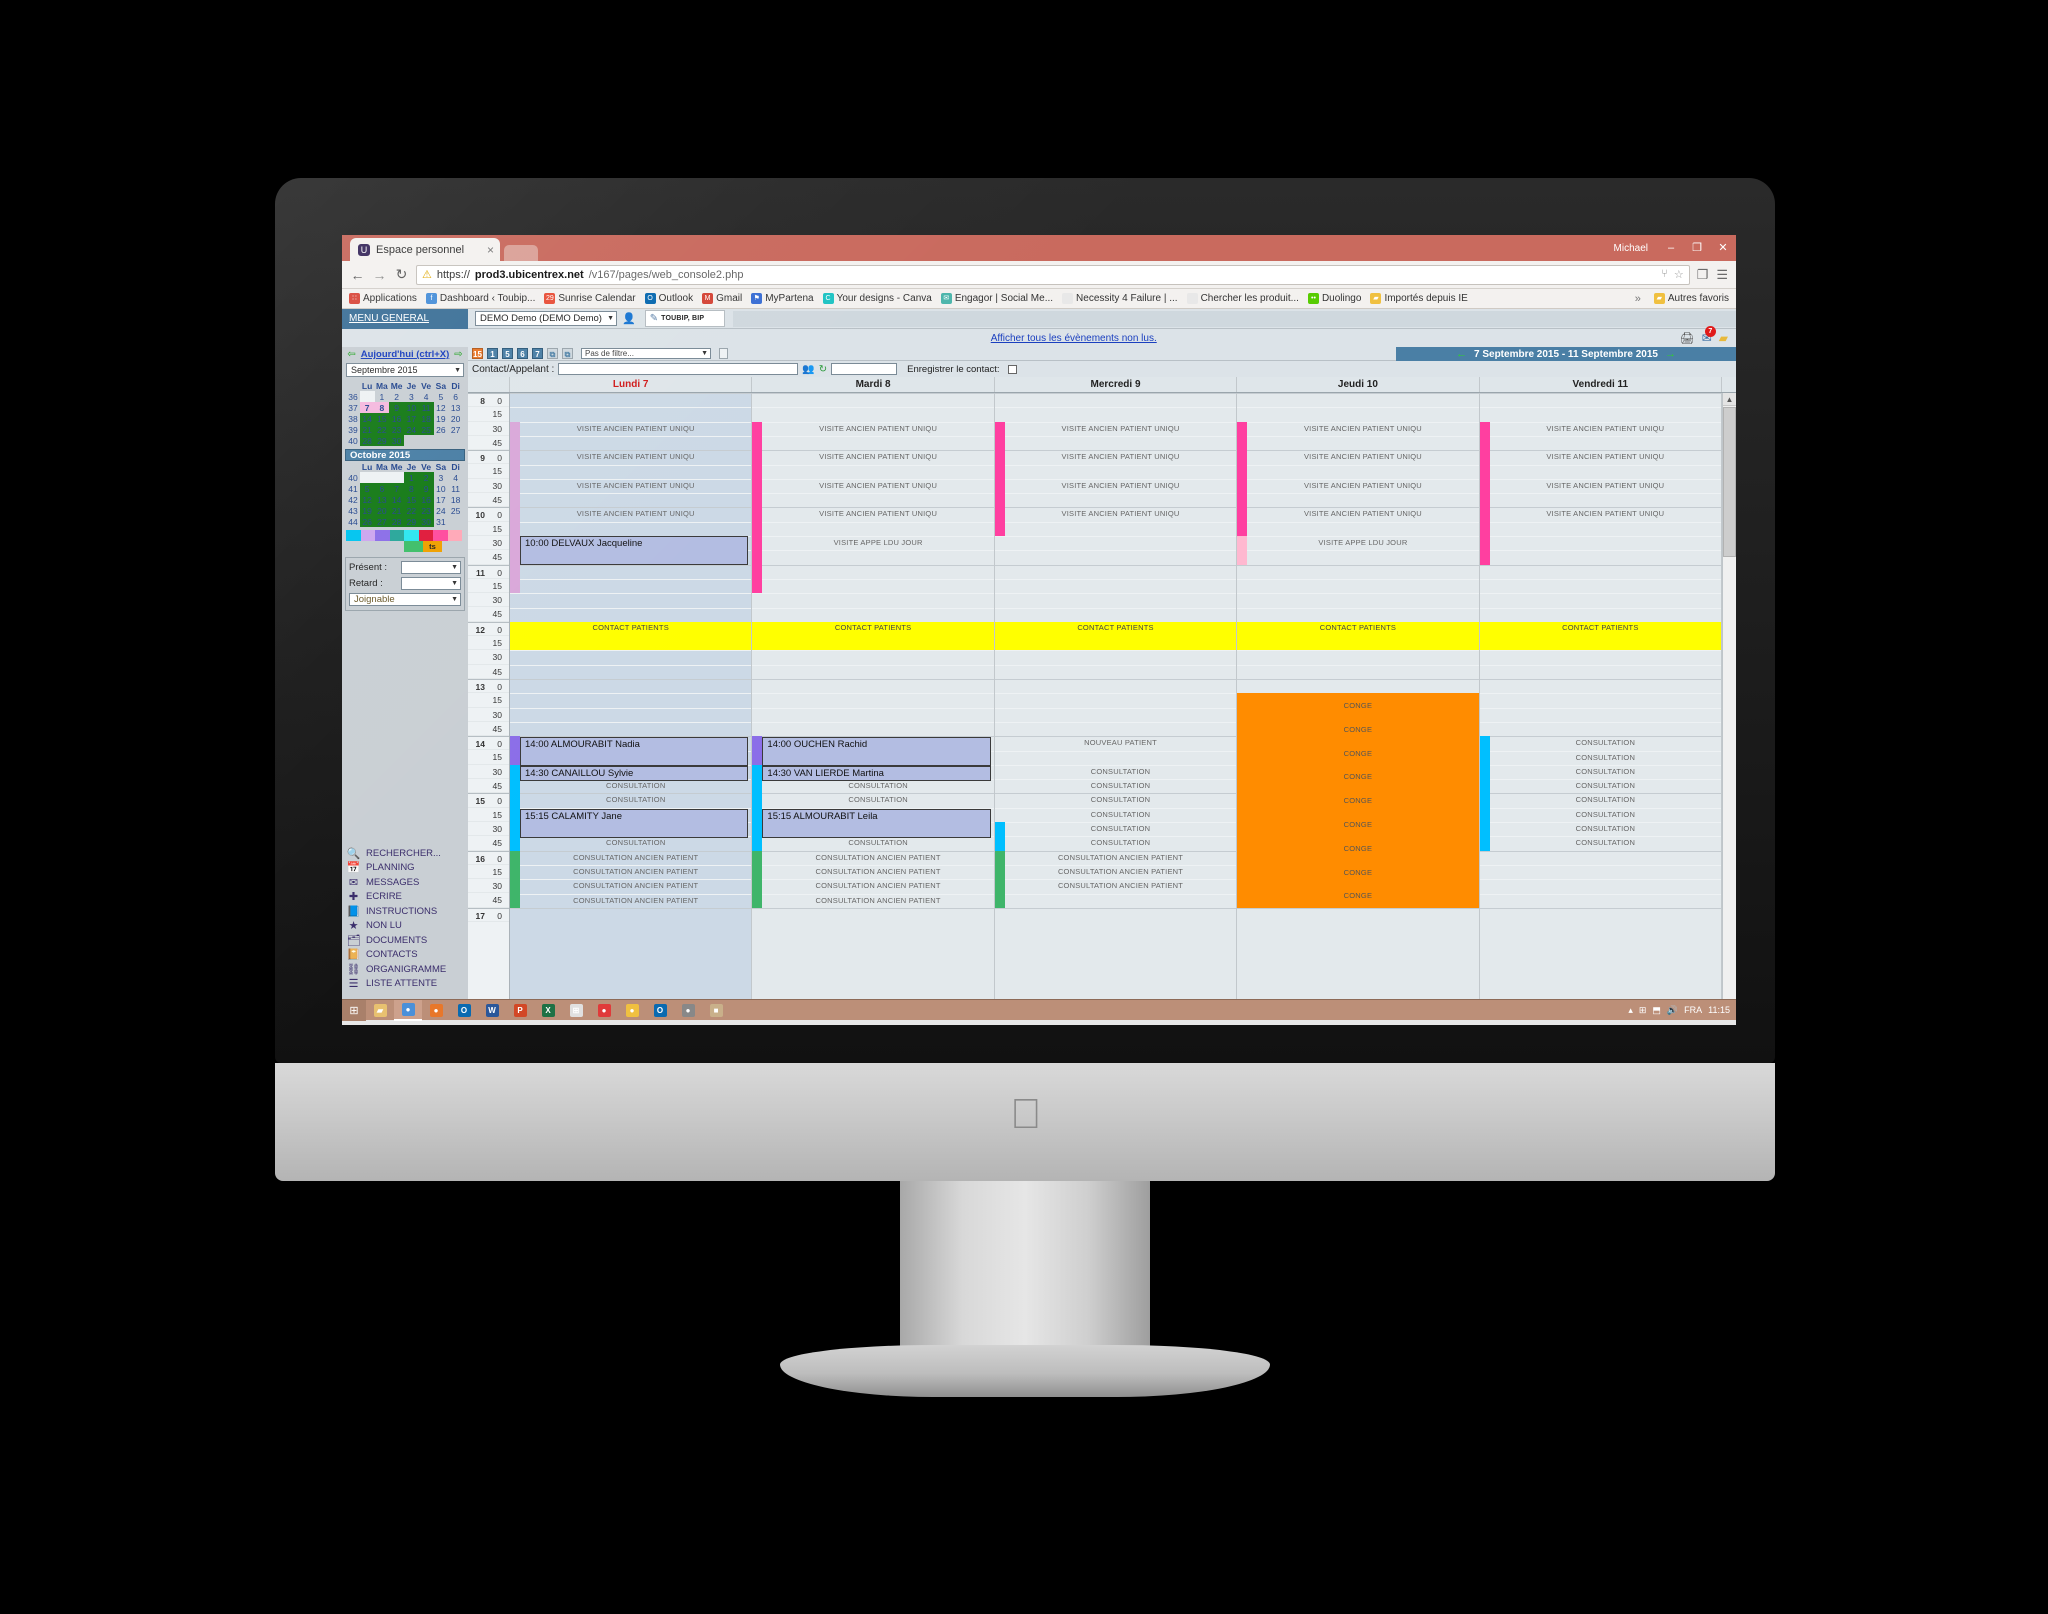 The width and height of the screenshot is (2048, 1614). What do you see at coordinates (668, 298) in the screenshot?
I see `bookmark-item: O Outlook` at bounding box center [668, 298].